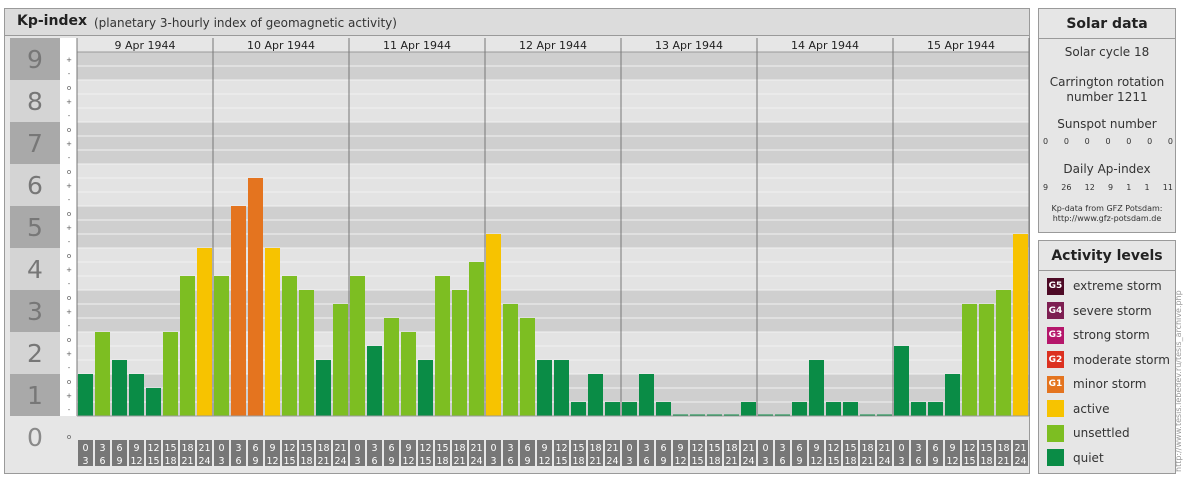 This screenshot has height=480, width=1184. What do you see at coordinates (35, 353) in the screenshot?
I see `y-tick-label: 2` at bounding box center [35, 353].